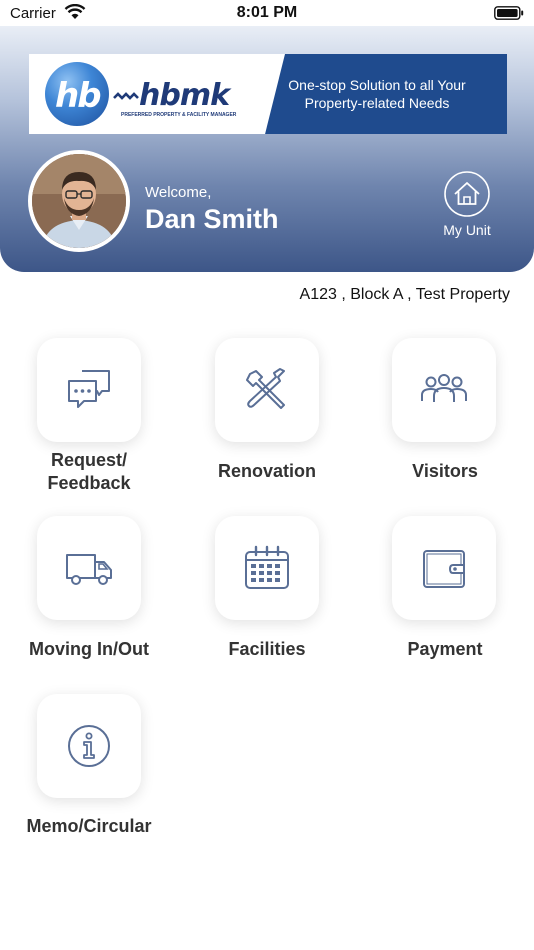 This screenshot has width=534, height=950. I want to click on avatar-photo, so click(79, 201).